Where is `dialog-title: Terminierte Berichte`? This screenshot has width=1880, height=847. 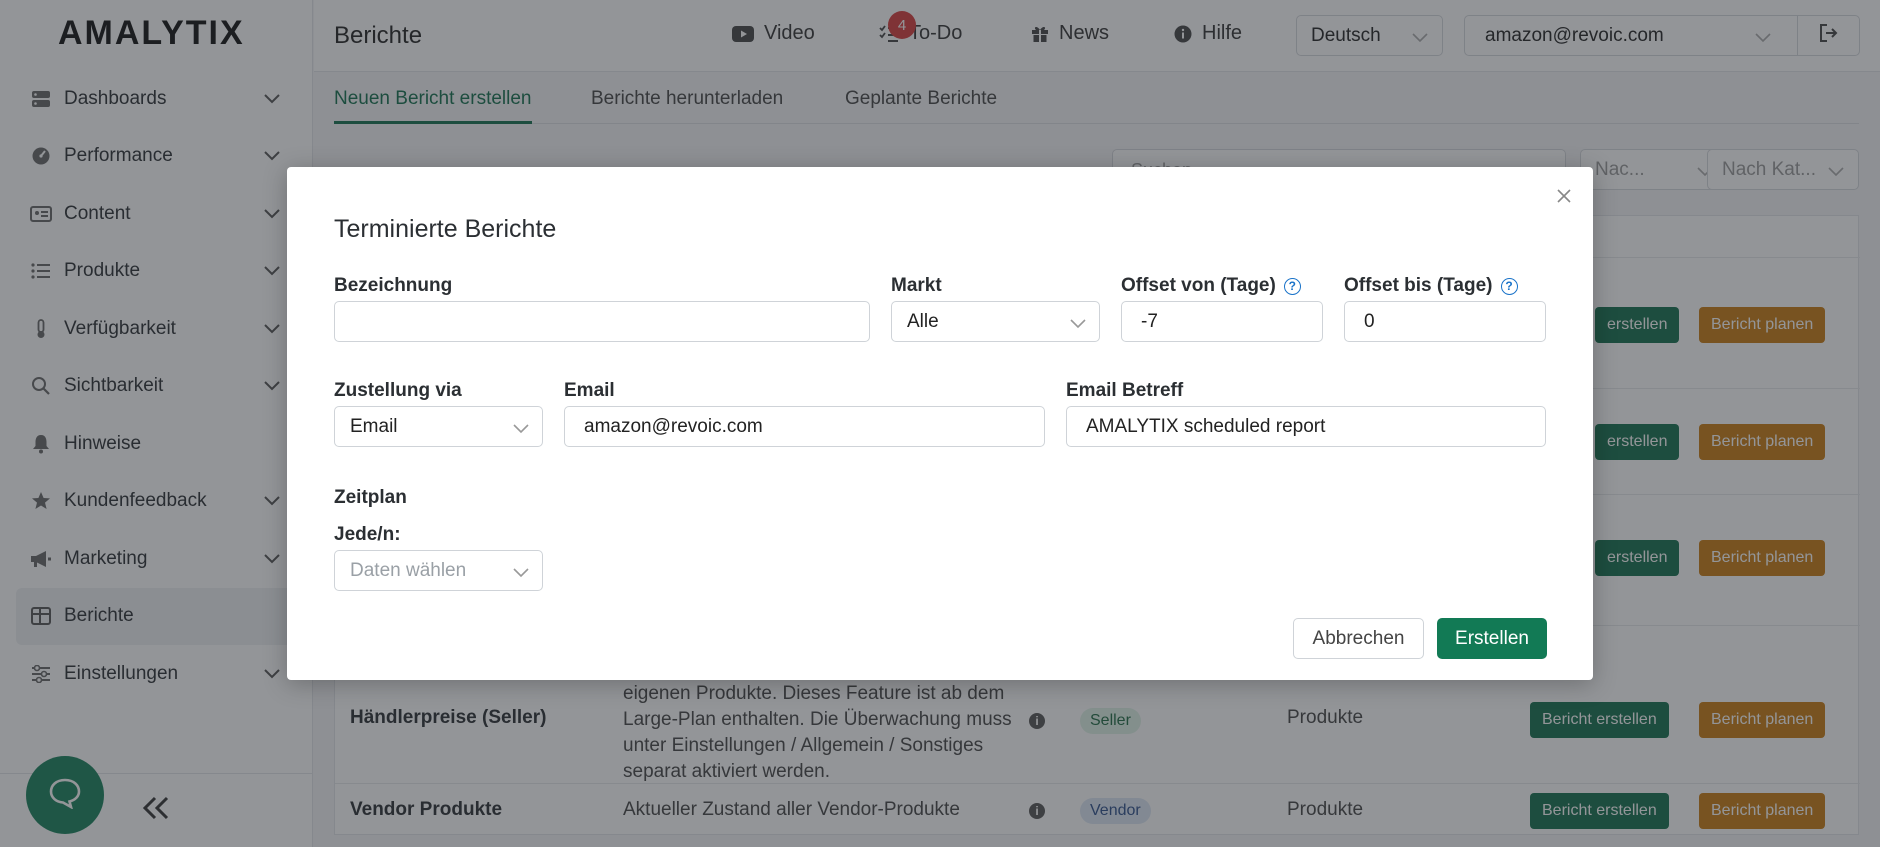 dialog-title: Terminierte Berichte is located at coordinates (445, 229).